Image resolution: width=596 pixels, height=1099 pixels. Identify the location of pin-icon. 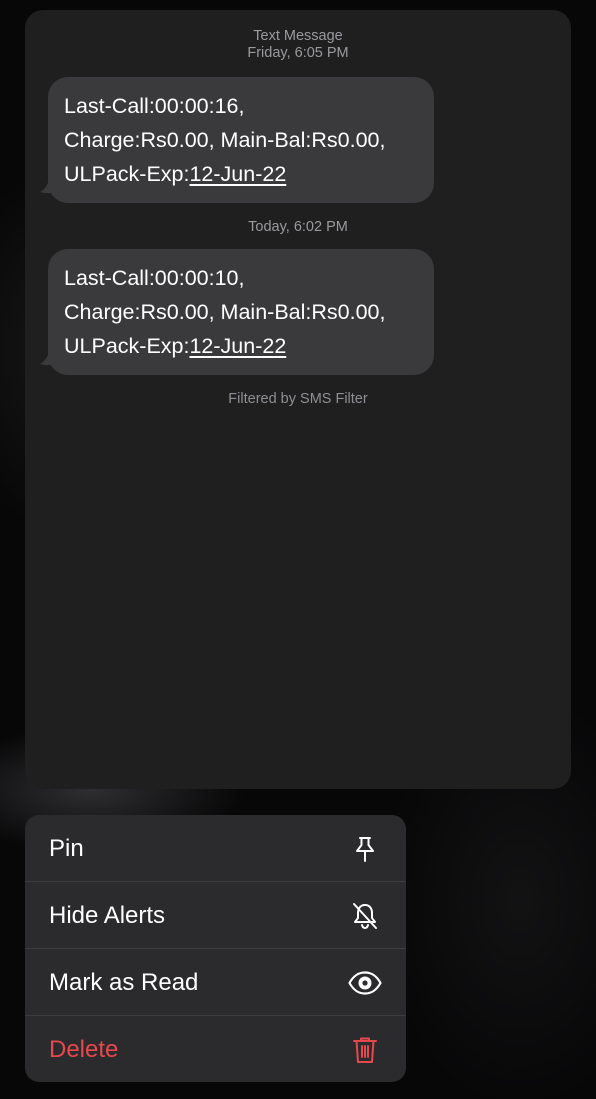
(365, 849).